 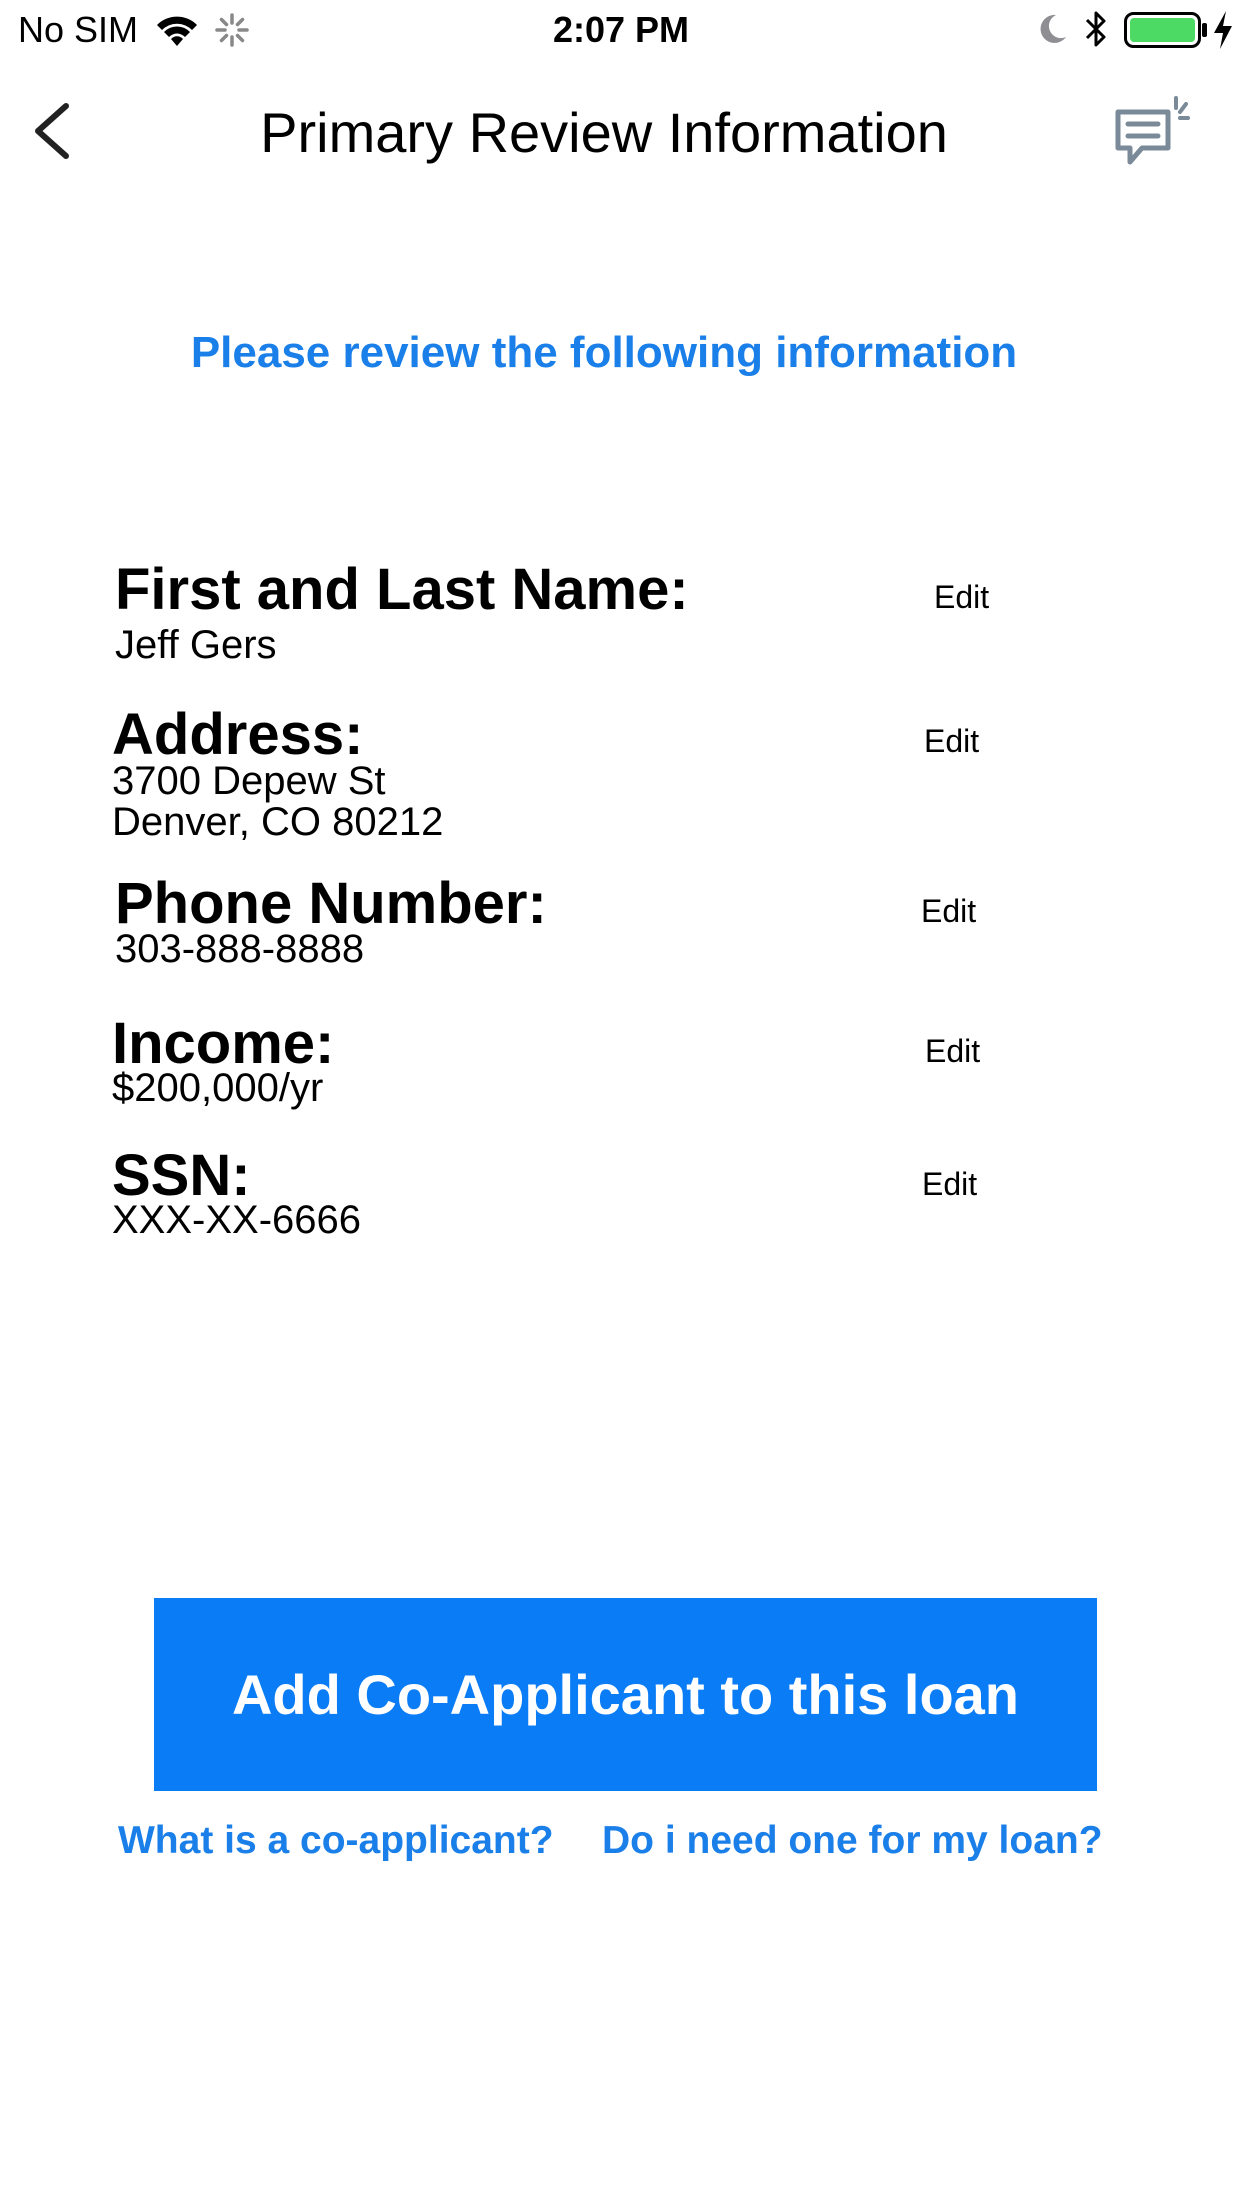 I want to click on do-i-need-coapplicant-link: Do i need one for my loan?, so click(x=852, y=1841).